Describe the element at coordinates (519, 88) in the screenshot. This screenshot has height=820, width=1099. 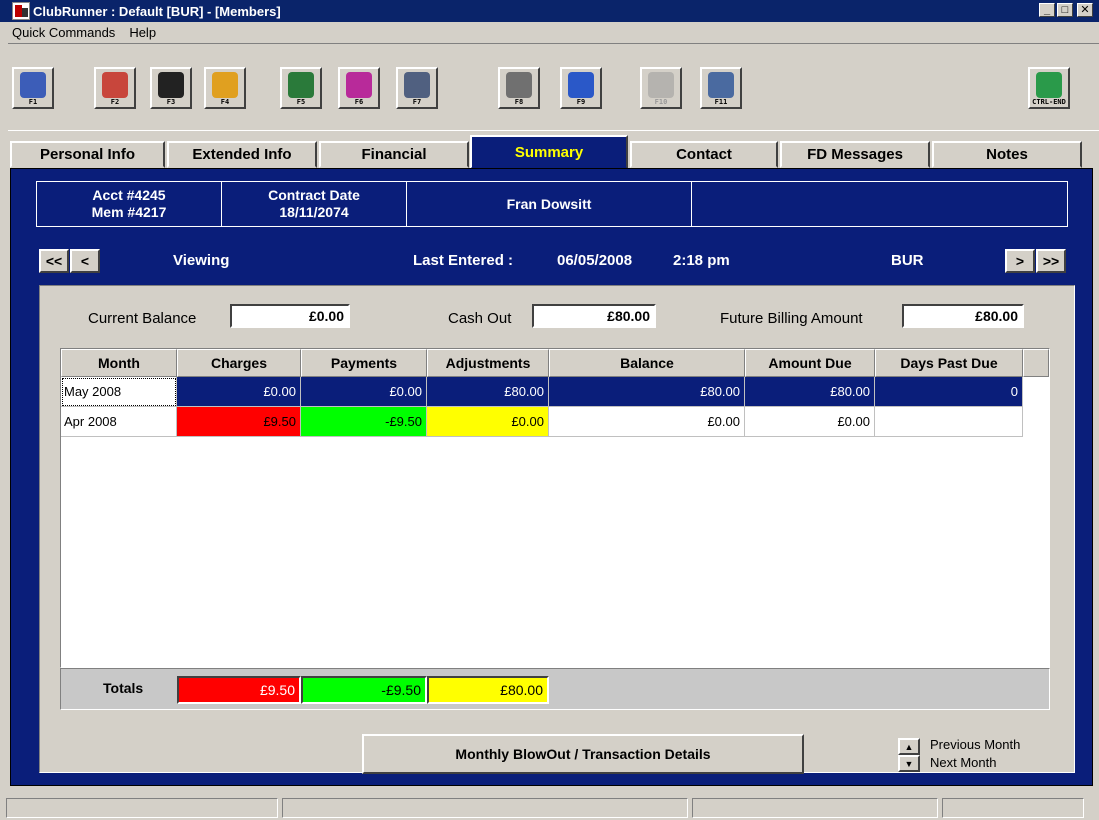
I see `toolbar-button-f8: F8` at that location.